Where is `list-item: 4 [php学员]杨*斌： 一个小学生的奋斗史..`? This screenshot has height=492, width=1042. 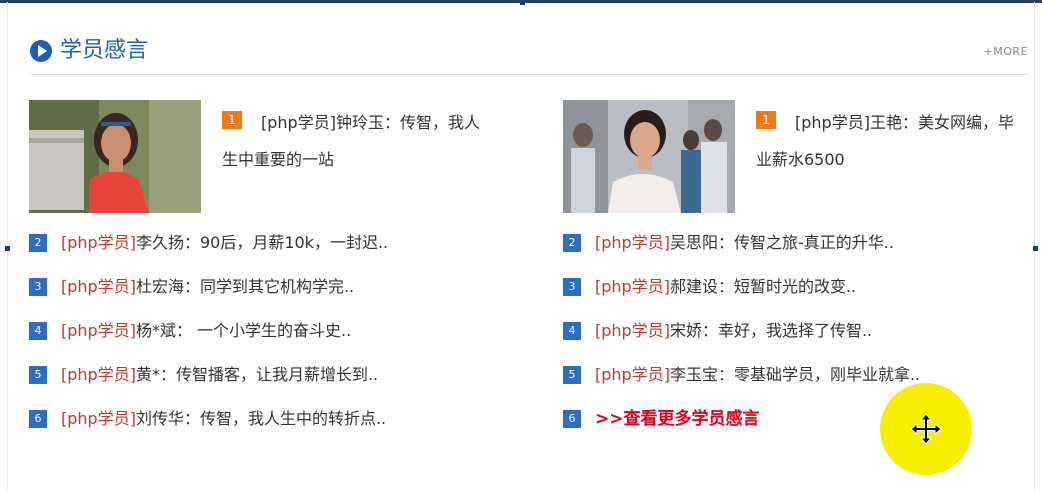 list-item: 4 [php学员]杨*斌： 一个小学生的奋斗史.. is located at coordinates (264, 341).